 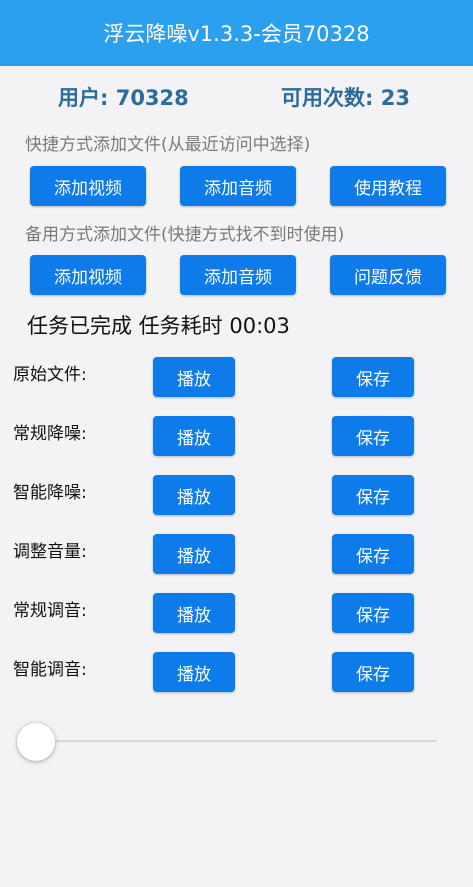 I want to click on playback-slider-track, so click(x=236, y=741).